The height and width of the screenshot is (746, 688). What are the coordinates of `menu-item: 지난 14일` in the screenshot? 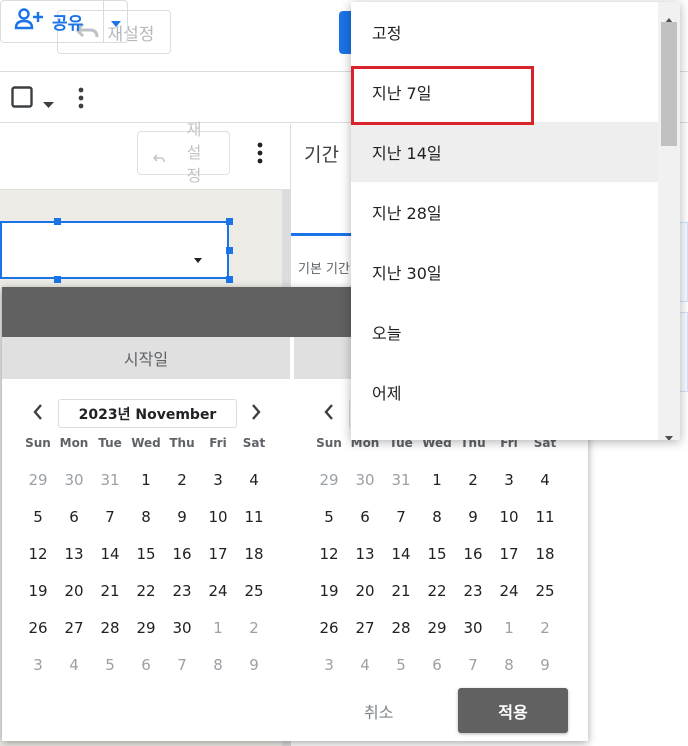 It's located at (504, 152).